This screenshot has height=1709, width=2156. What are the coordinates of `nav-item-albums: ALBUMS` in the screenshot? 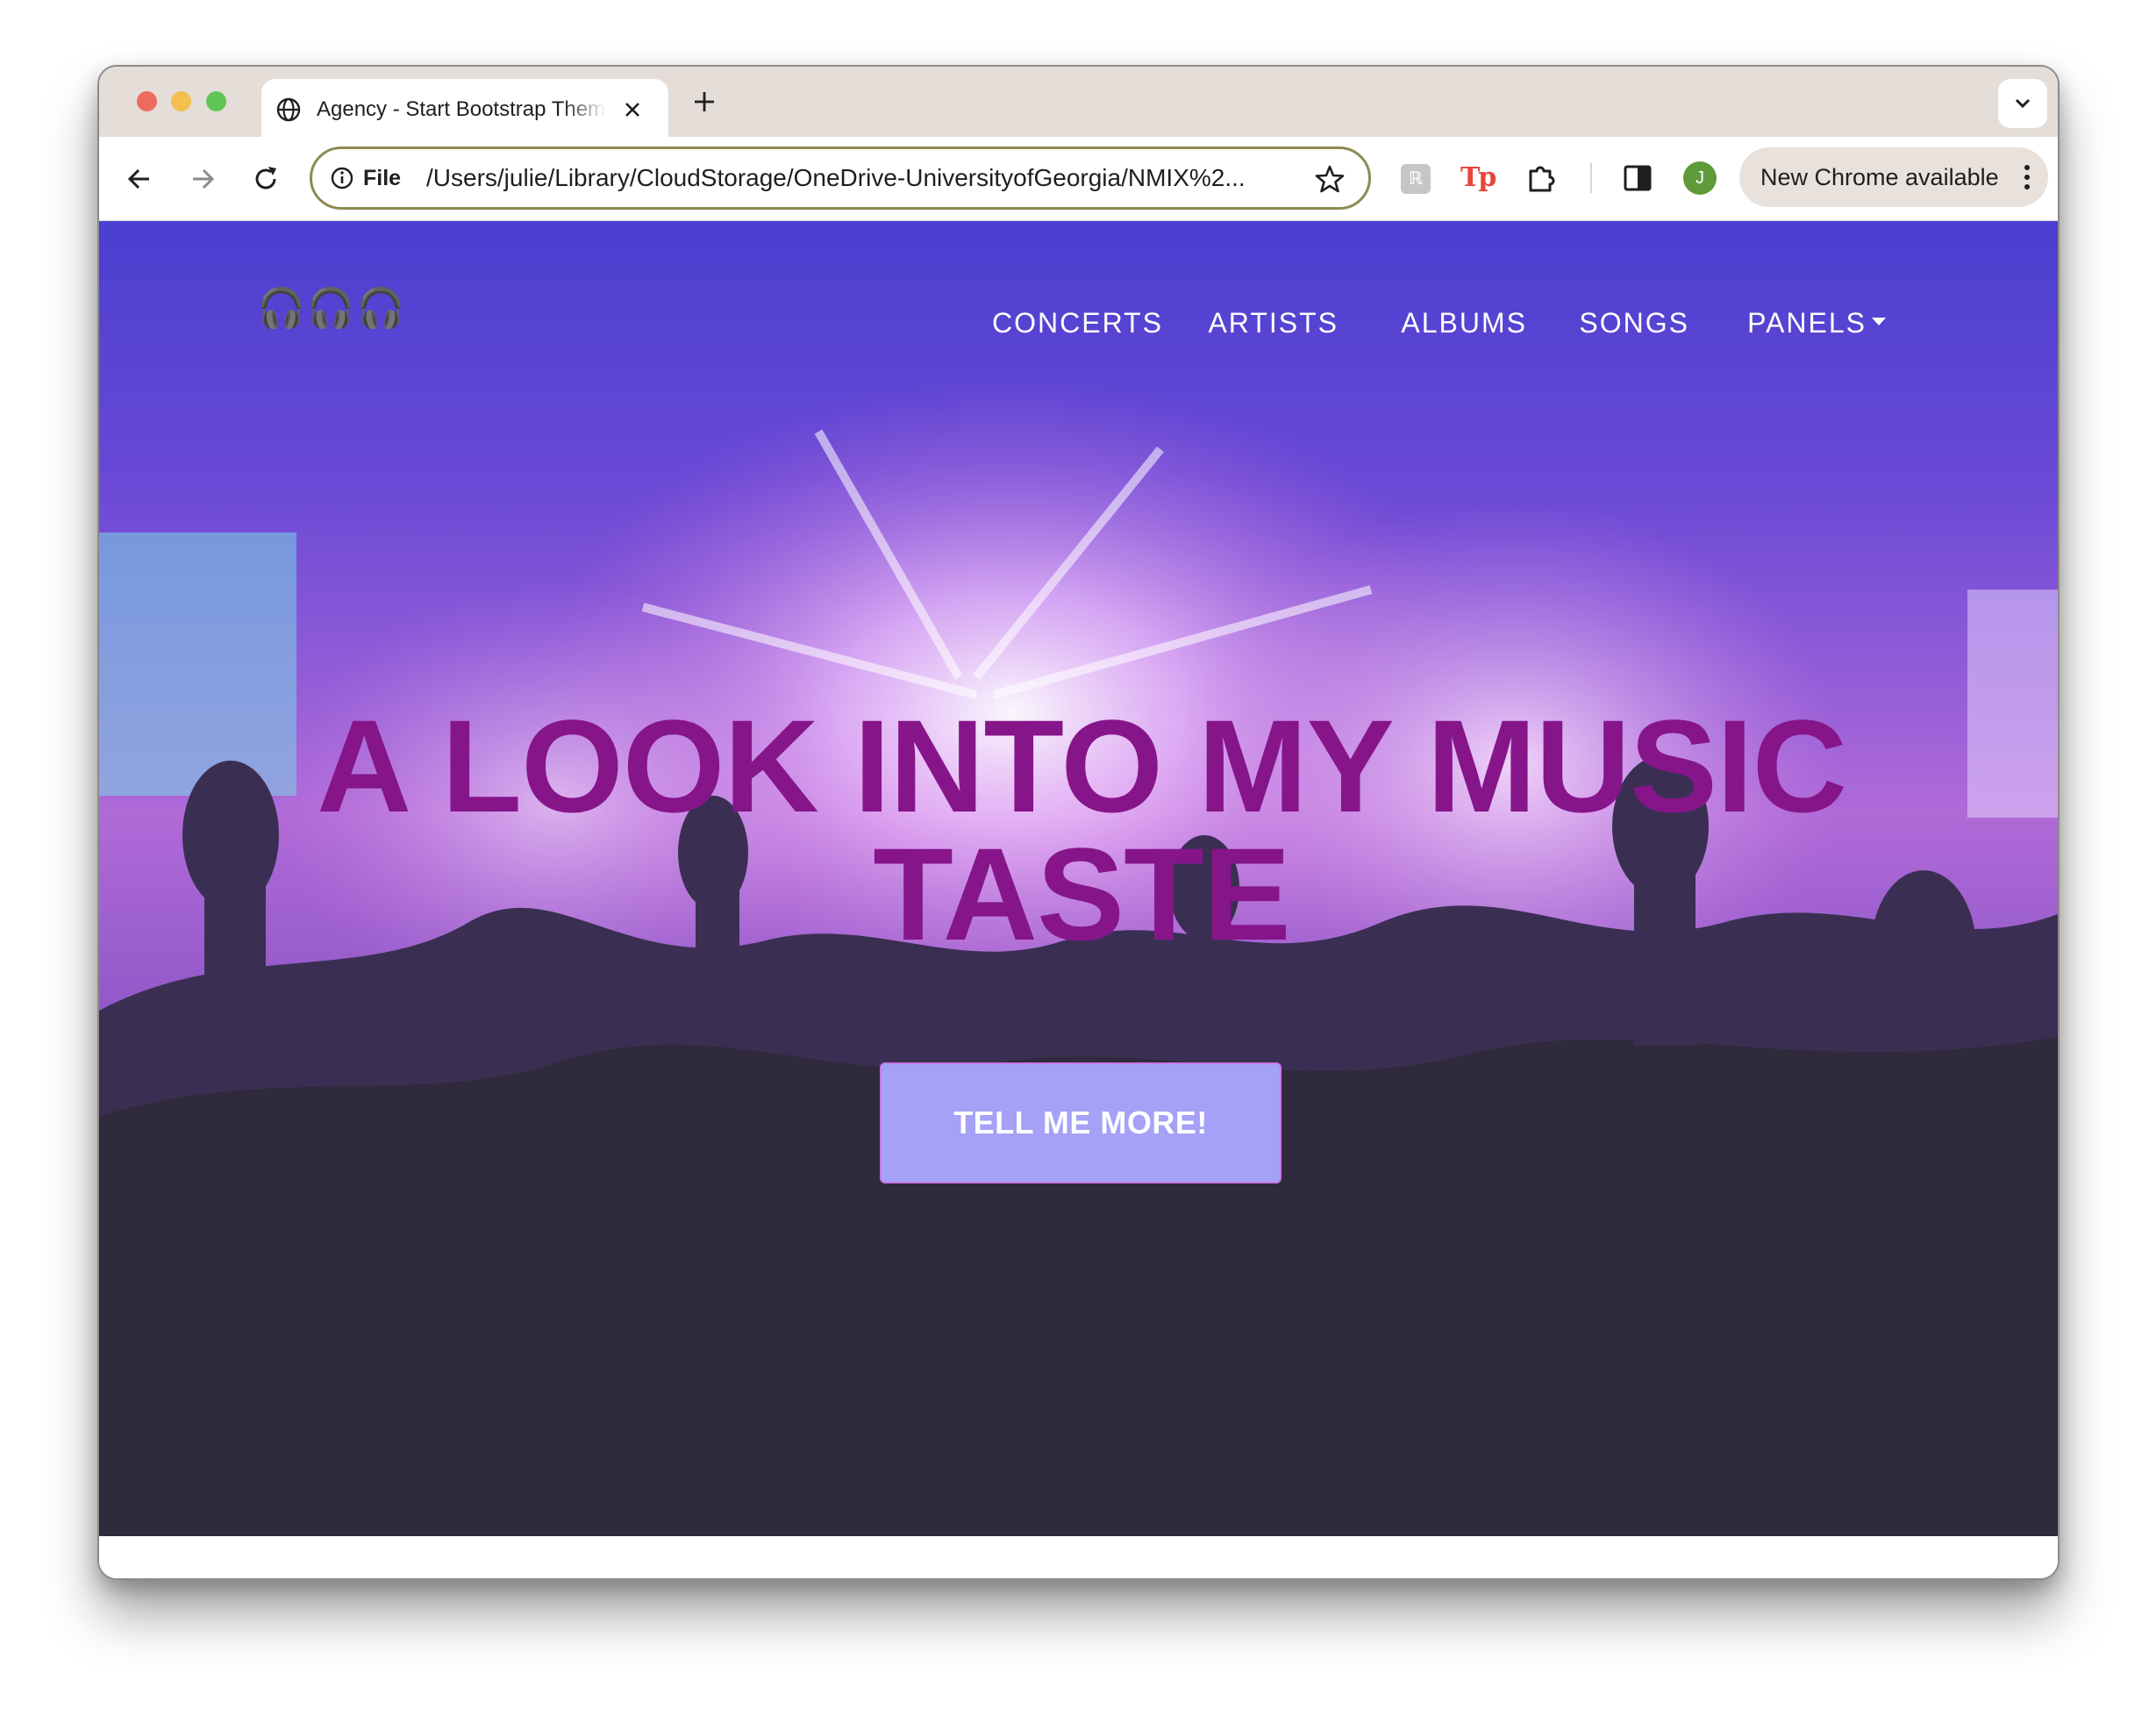 It's located at (1464, 322).